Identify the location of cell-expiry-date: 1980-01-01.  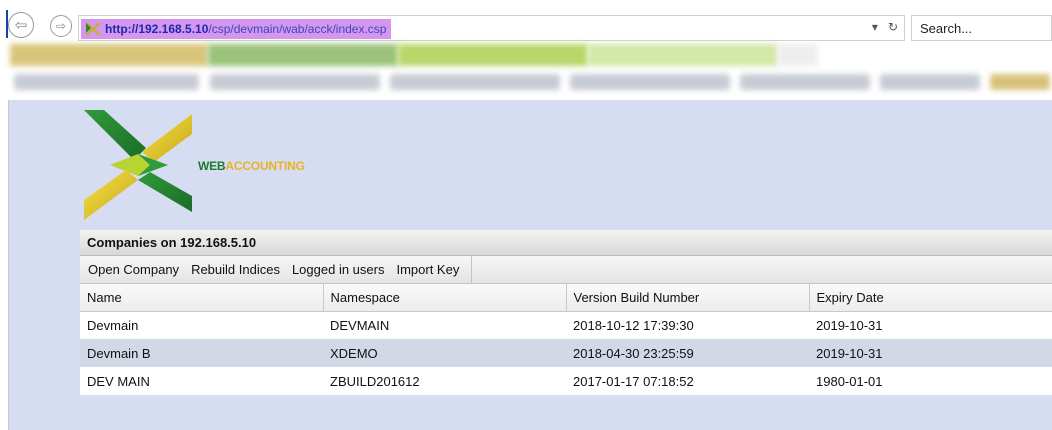
(930, 381).